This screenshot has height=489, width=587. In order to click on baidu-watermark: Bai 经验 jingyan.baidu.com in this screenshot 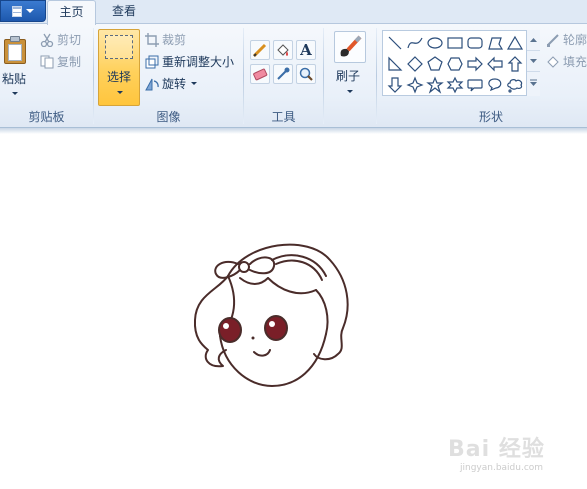, I will do `click(516, 451)`.